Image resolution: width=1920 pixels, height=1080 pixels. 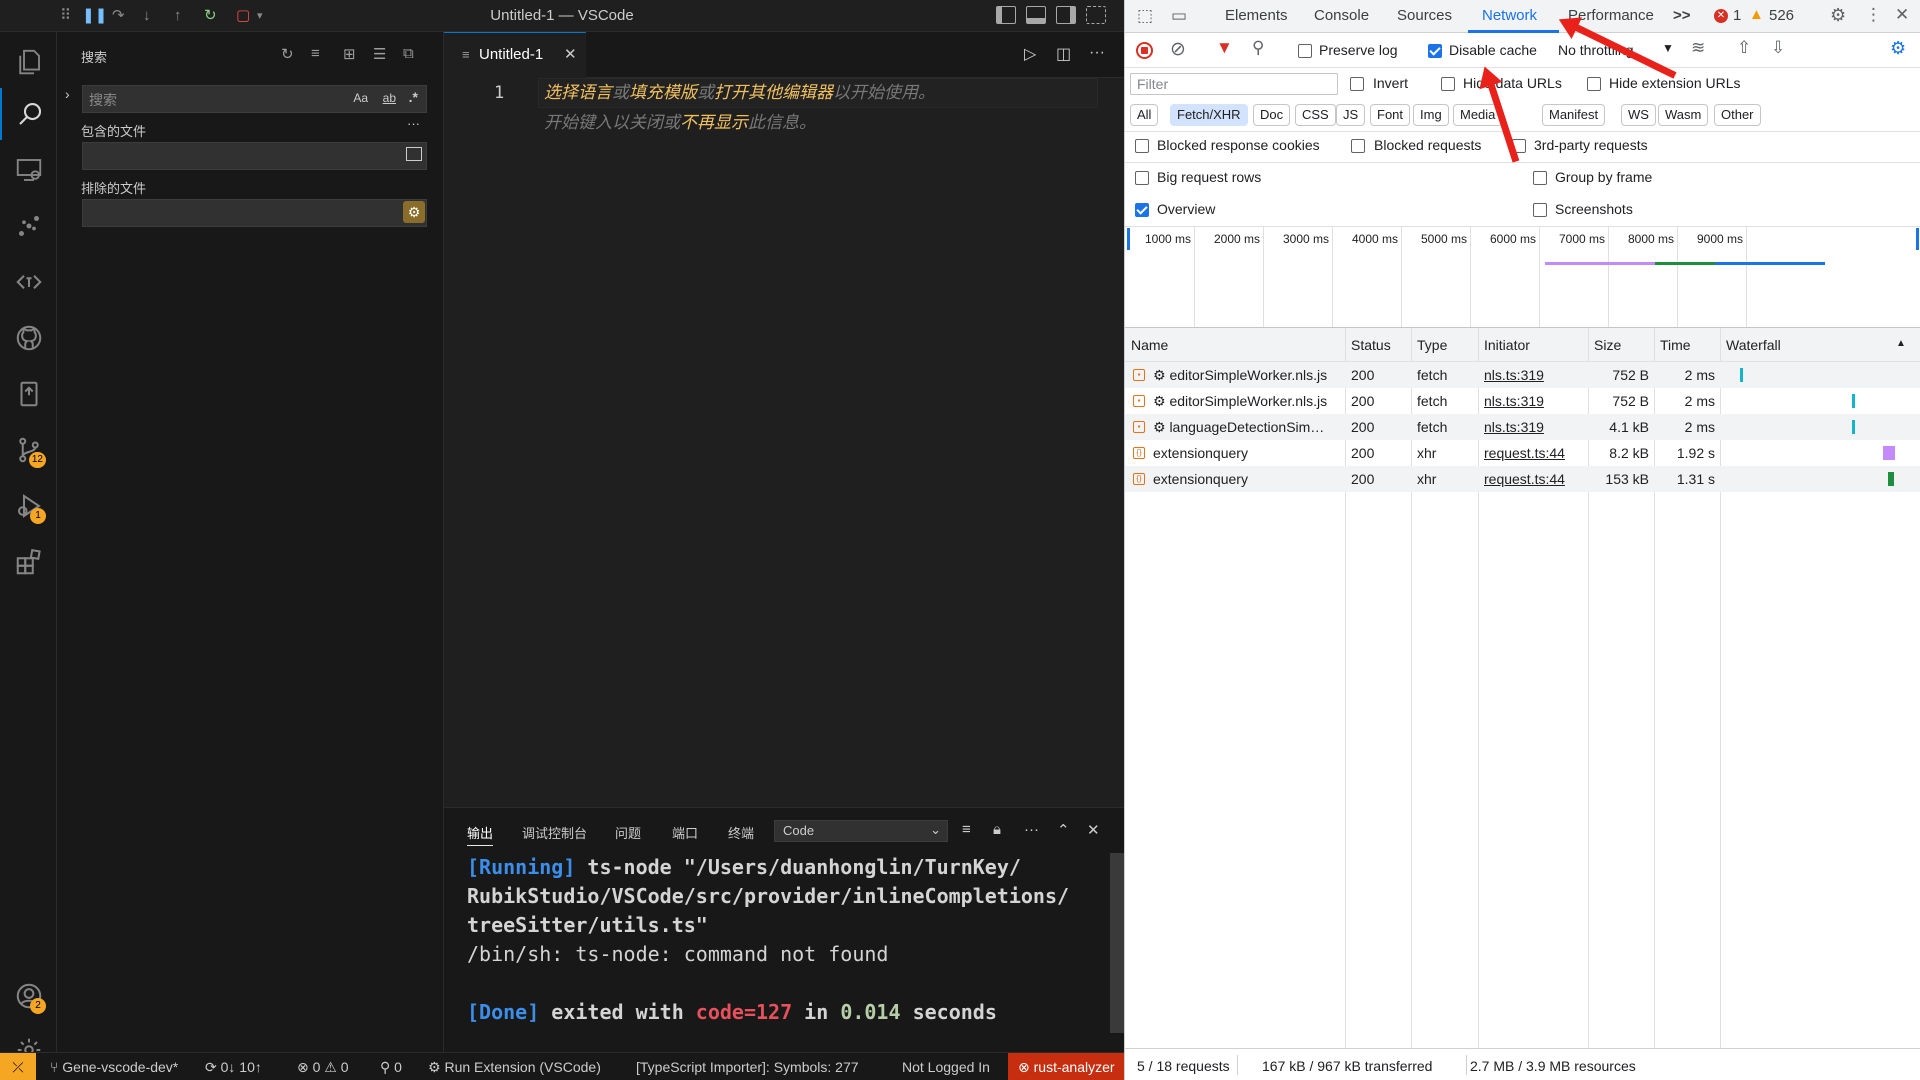 What do you see at coordinates (414, 212) in the screenshot?
I see `use-exclude-settings-icon: ⚙` at bounding box center [414, 212].